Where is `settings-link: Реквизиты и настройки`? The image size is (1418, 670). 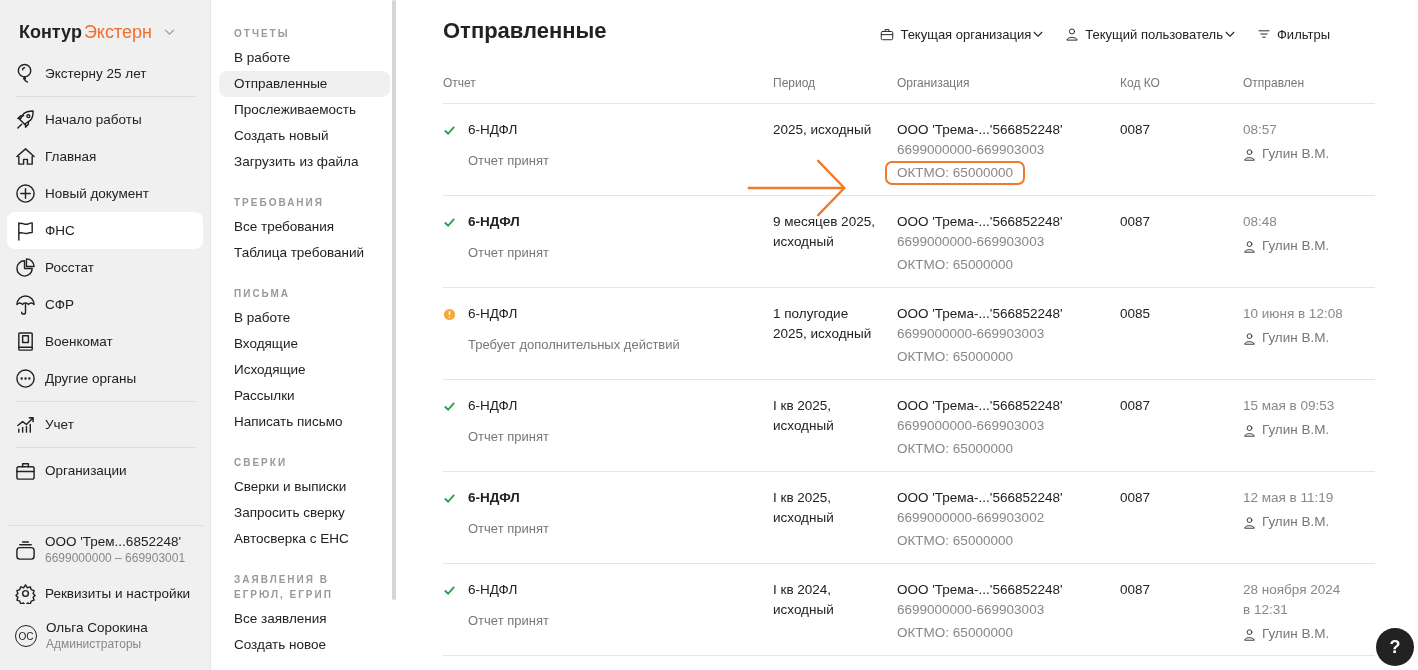 settings-link: Реквизиты и настройки is located at coordinates (105, 593).